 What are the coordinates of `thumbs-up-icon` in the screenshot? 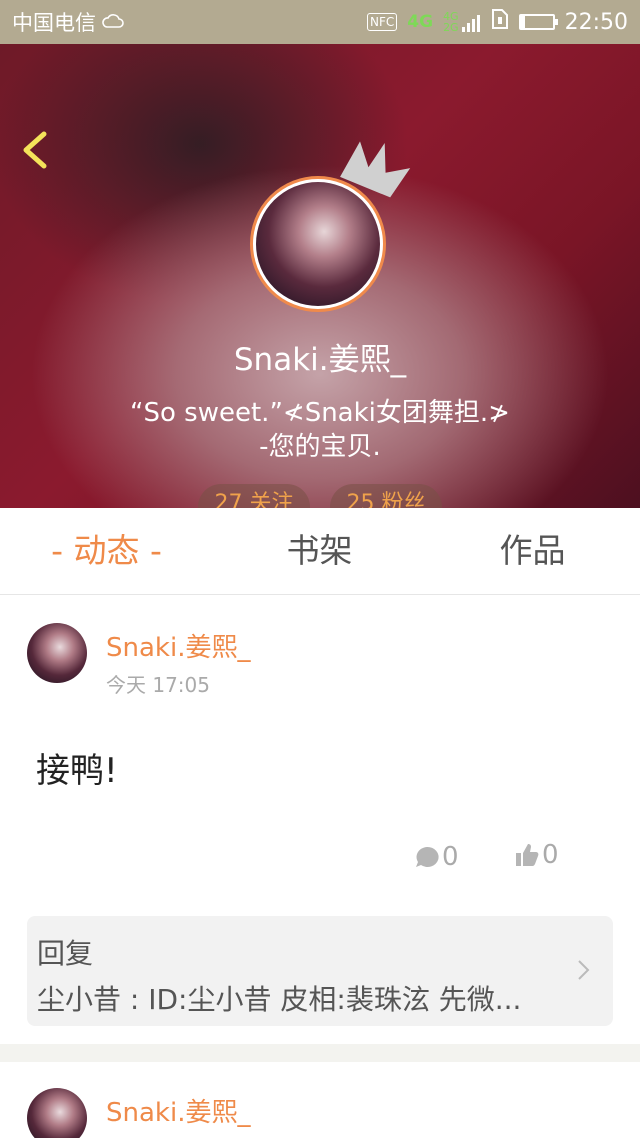 It's located at (527, 855).